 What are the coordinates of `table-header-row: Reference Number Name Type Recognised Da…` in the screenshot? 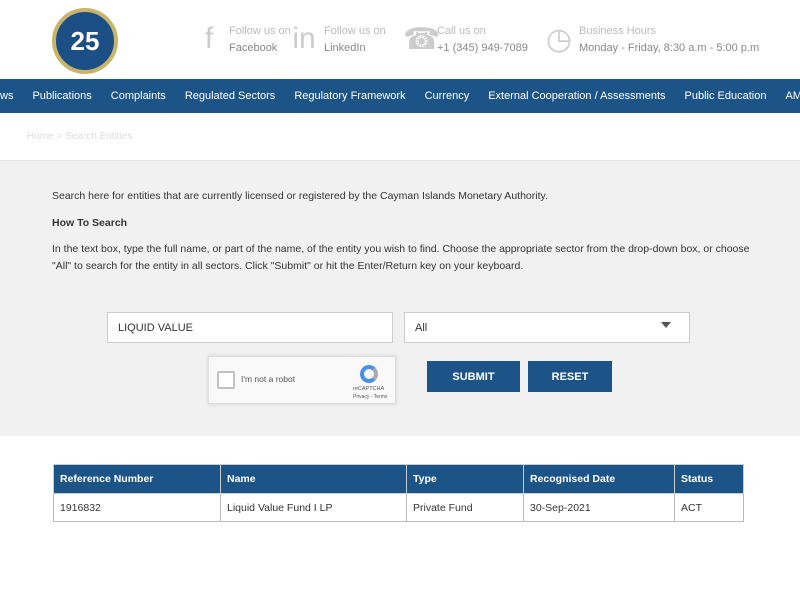 It's located at (398, 479).